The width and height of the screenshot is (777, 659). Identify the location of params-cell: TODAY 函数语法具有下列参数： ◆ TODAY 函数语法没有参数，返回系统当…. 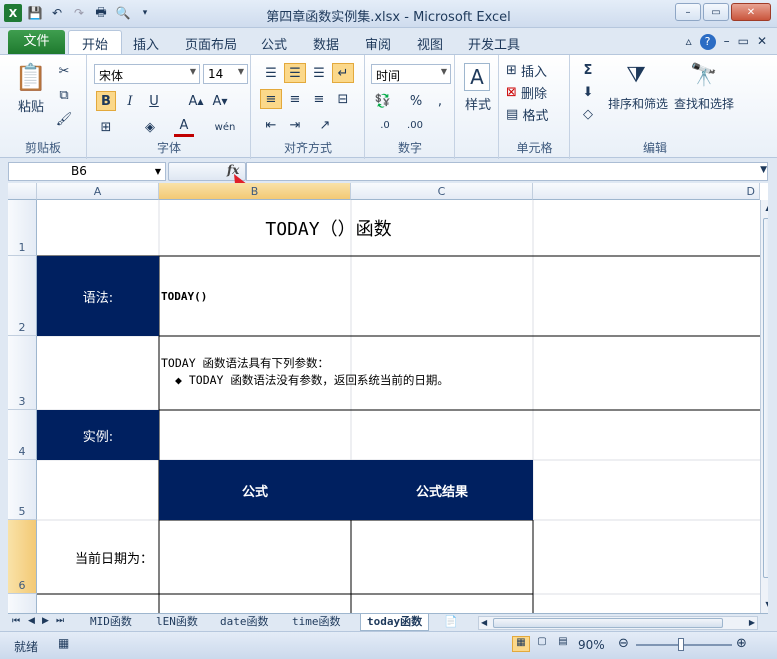
(456, 375).